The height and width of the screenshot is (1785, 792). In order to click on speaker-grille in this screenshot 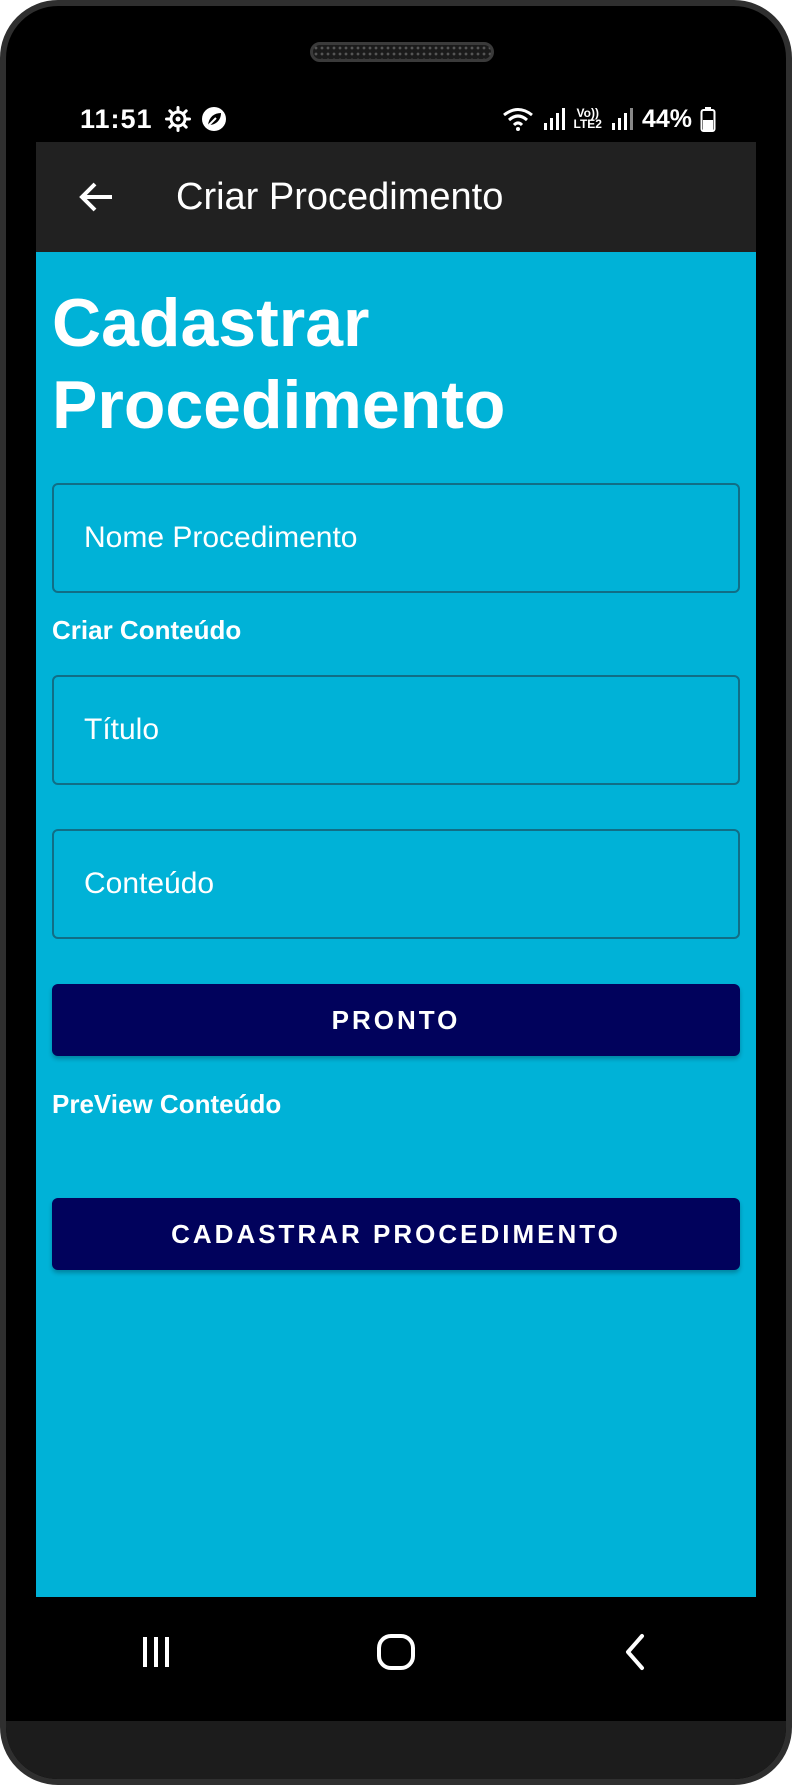, I will do `click(402, 52)`.